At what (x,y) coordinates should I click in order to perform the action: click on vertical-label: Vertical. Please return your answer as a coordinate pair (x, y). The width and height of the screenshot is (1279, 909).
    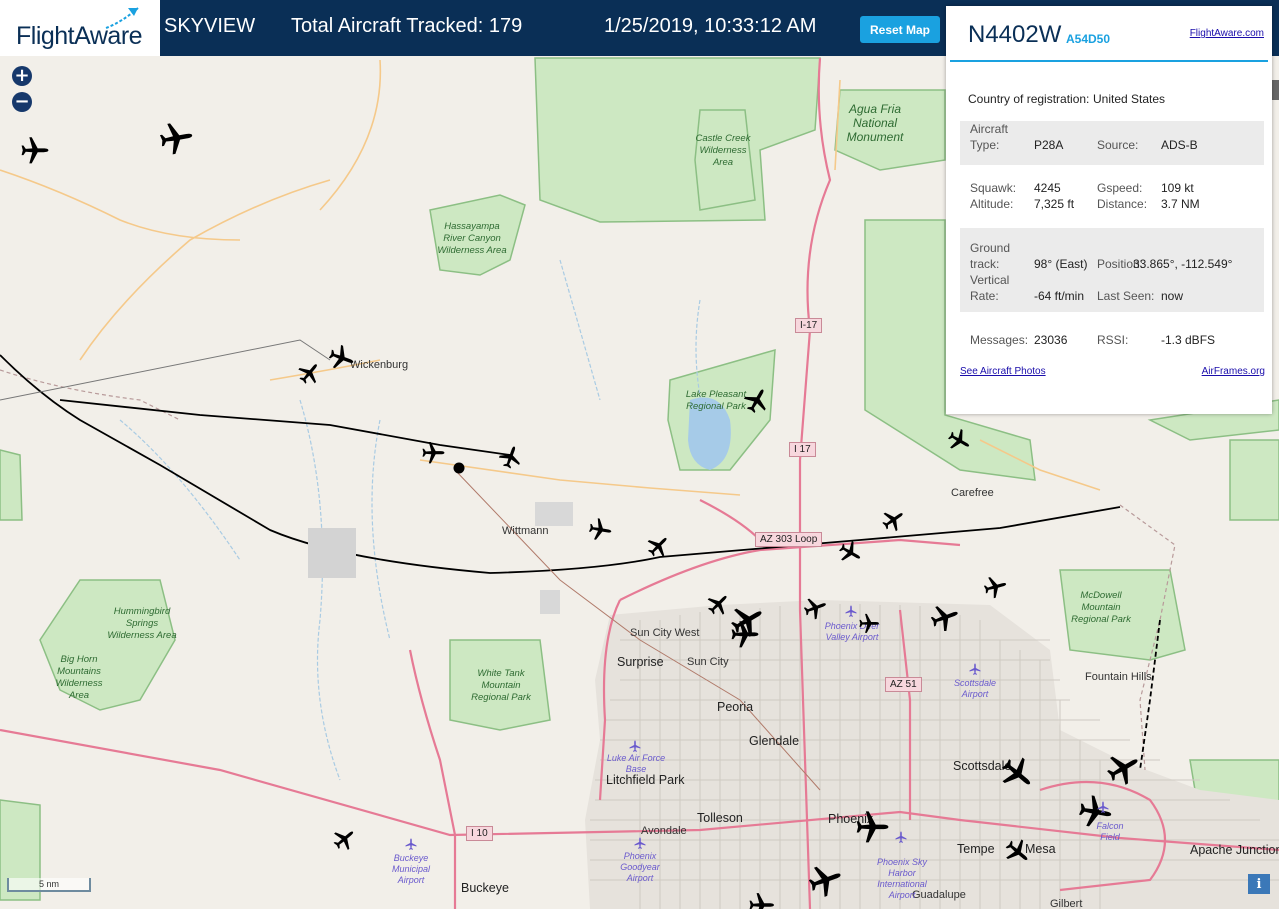
    Looking at the image, I should click on (990, 280).